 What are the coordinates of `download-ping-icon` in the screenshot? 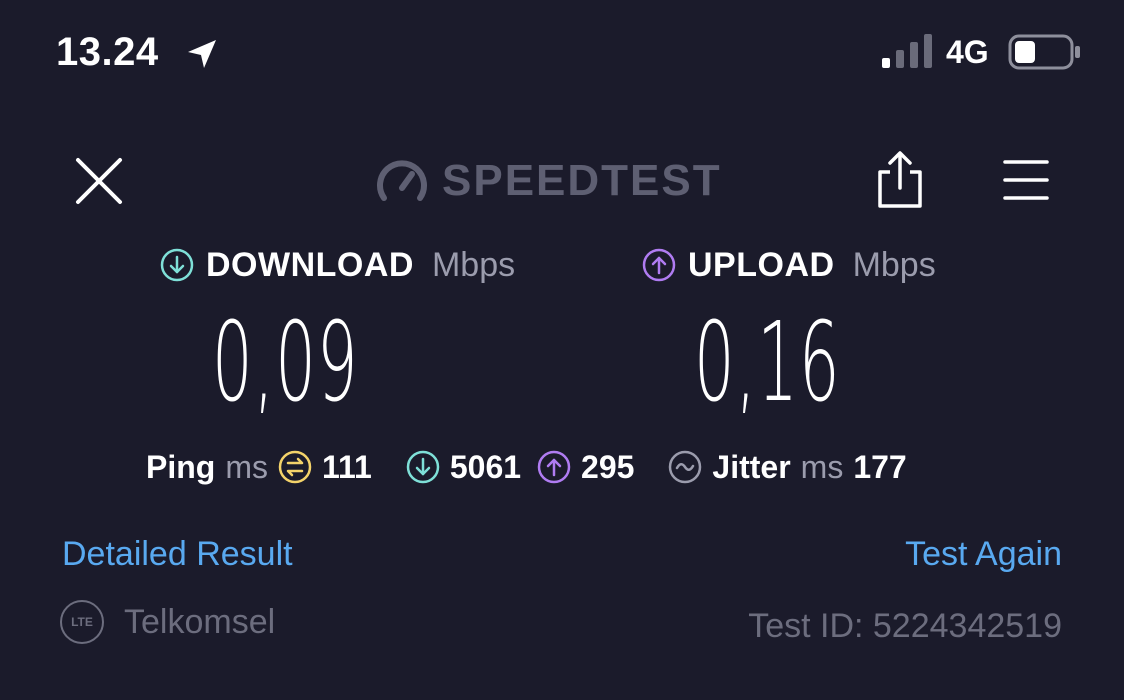 It's located at (423, 467).